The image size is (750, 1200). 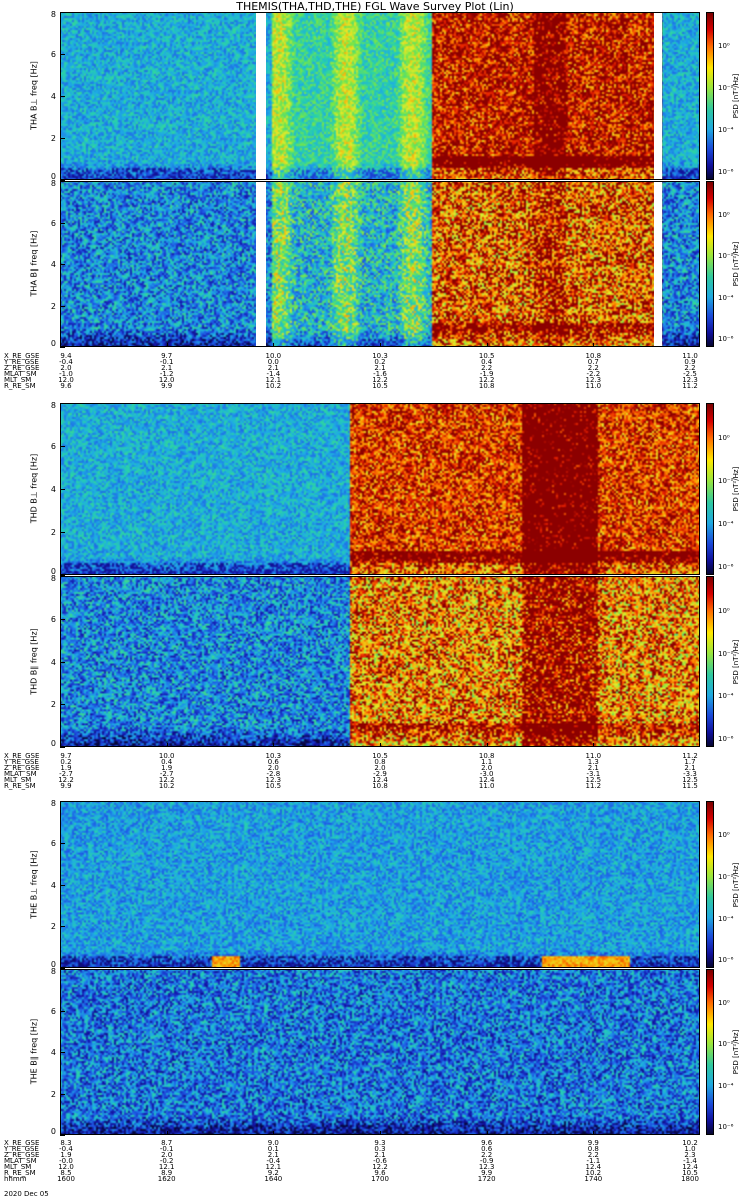 I want to click on spectrogram-the-bpar, so click(x=380, y=1052).